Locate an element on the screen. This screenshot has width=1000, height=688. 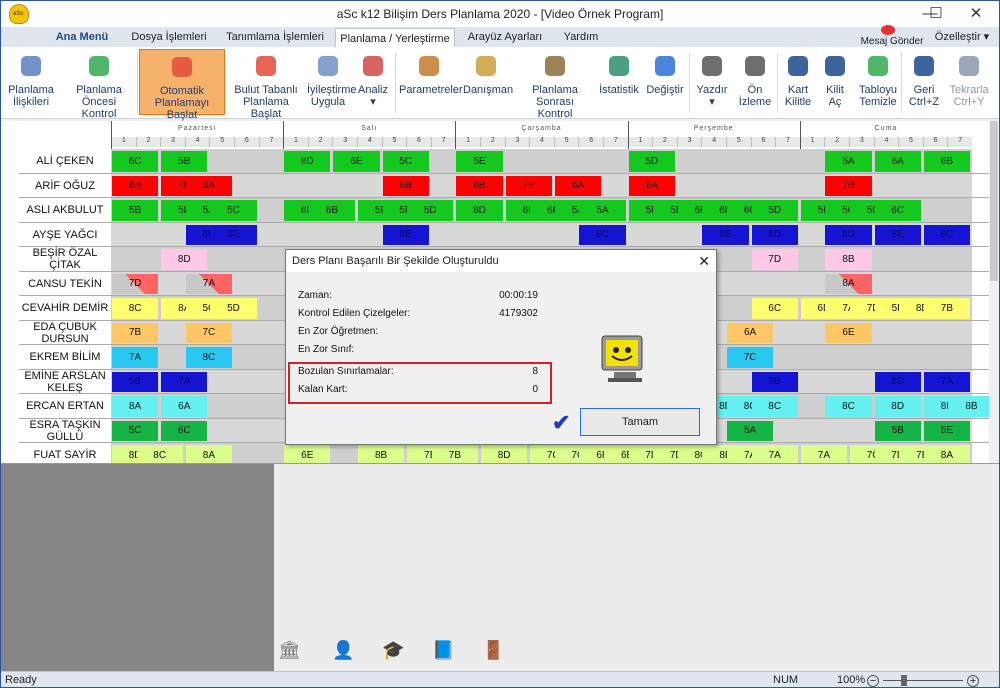
close-button: ✕ is located at coordinates (976, 14).